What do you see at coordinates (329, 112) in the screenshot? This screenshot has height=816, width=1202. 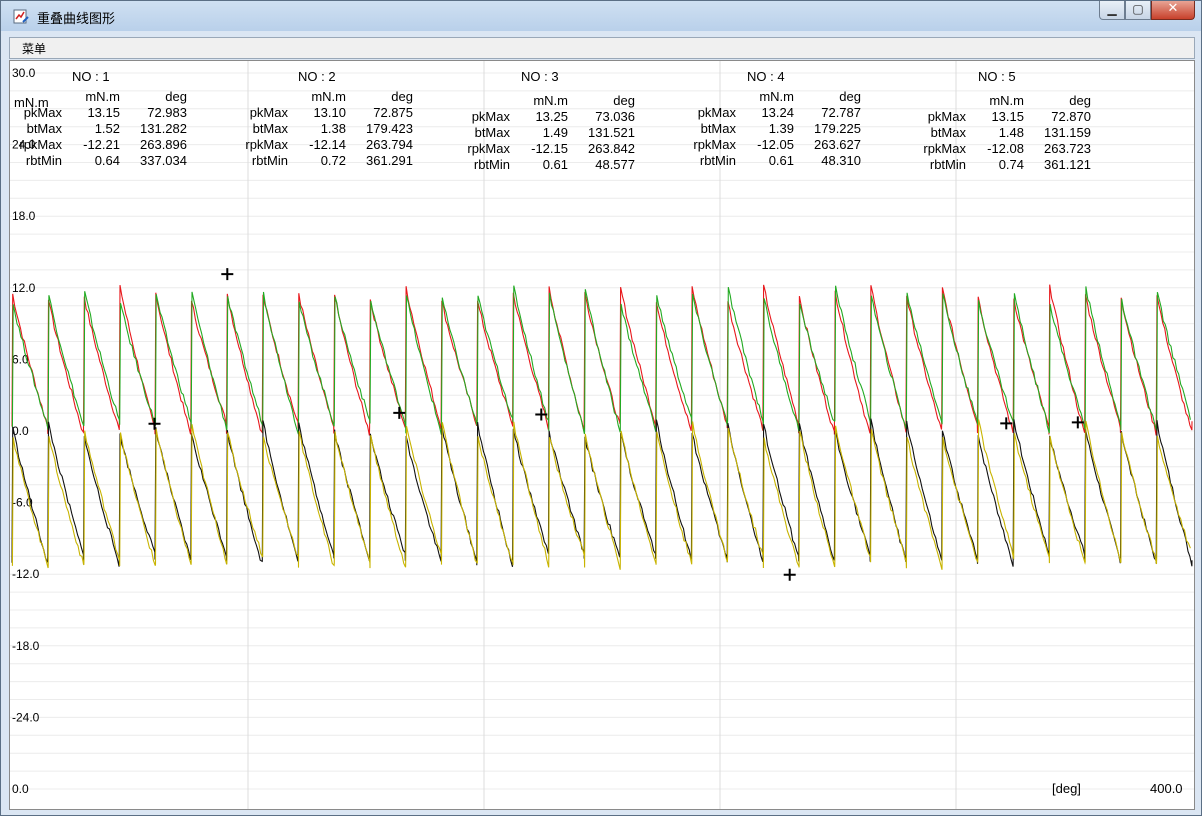 I see `stat-value: 13.10` at bounding box center [329, 112].